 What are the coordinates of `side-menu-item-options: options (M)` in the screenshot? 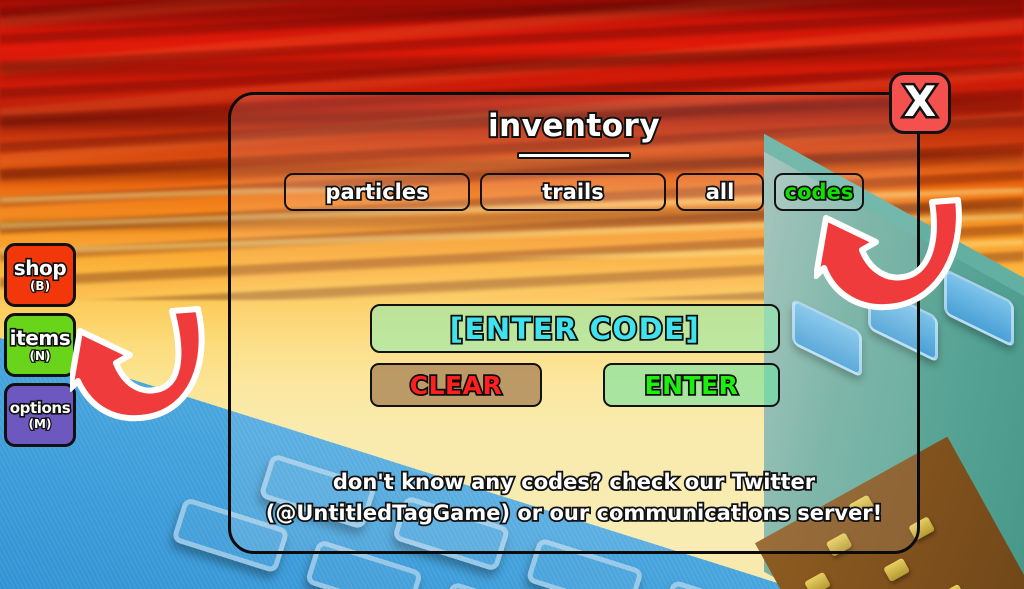 It's located at (40, 415).